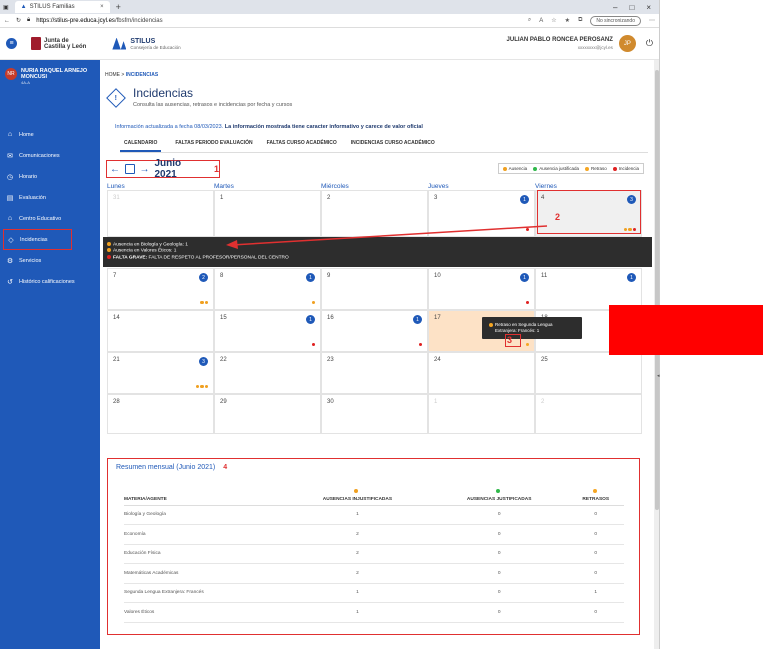 This screenshot has width=763, height=649. What do you see at coordinates (50, 83) in the screenshot?
I see `student-card: NR NURIA RAQUEL ARNEJO MONCUSI 4A-A` at bounding box center [50, 83].